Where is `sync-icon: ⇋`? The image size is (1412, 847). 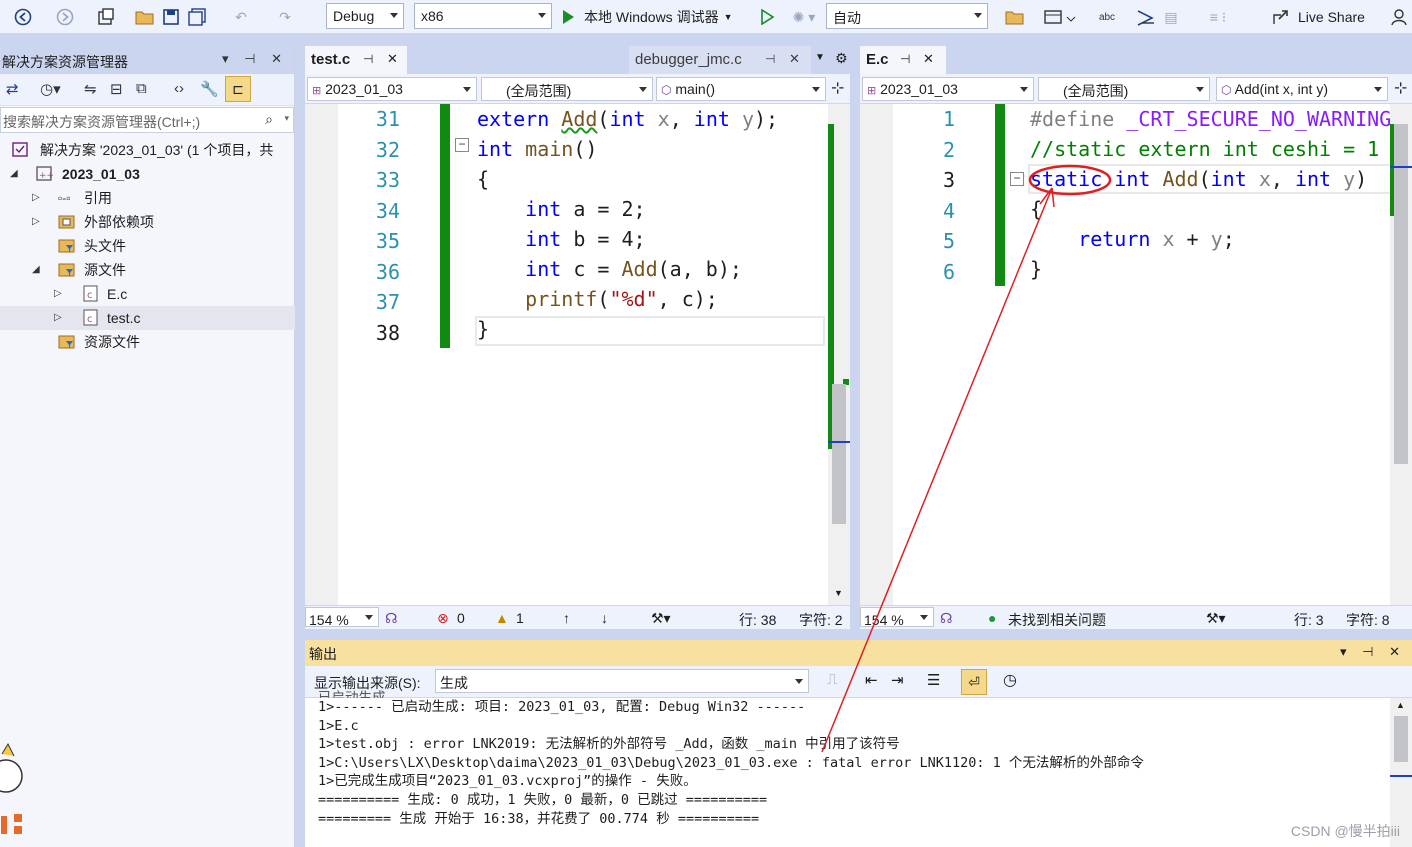
sync-icon: ⇋ is located at coordinates (90, 89).